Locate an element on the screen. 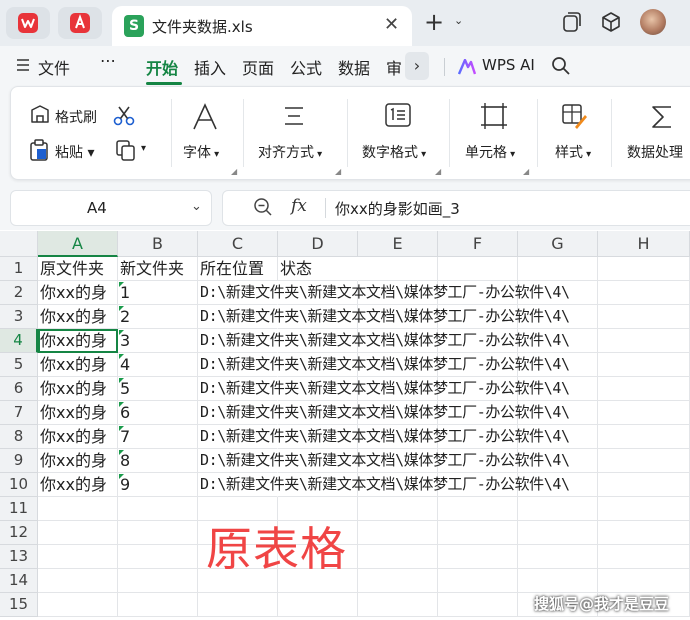 The height and width of the screenshot is (620, 690). cell-h6 is located at coordinates (644, 389).